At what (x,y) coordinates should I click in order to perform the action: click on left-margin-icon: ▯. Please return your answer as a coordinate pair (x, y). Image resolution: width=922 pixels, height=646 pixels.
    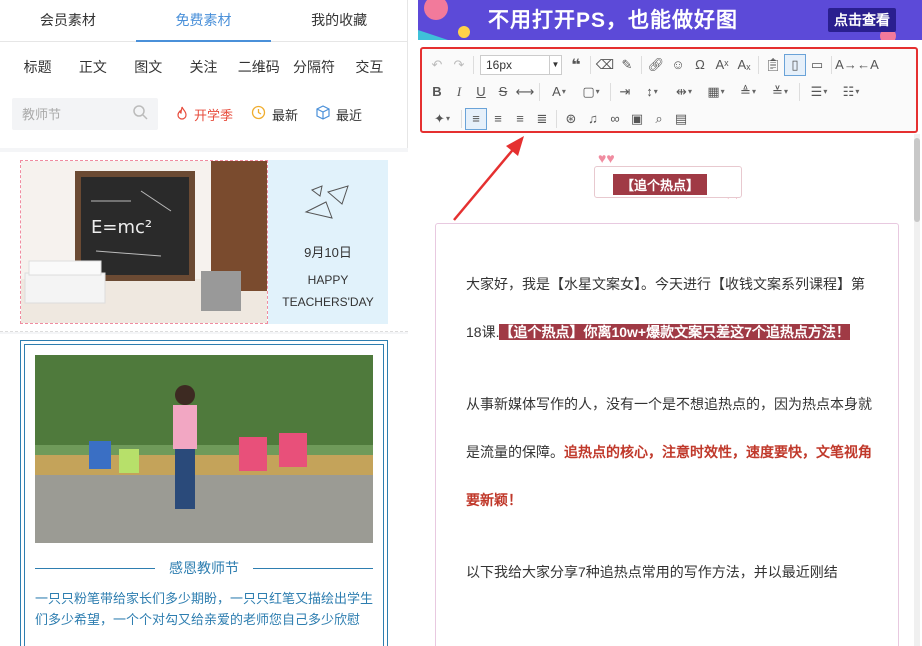
    Looking at the image, I should click on (795, 64).